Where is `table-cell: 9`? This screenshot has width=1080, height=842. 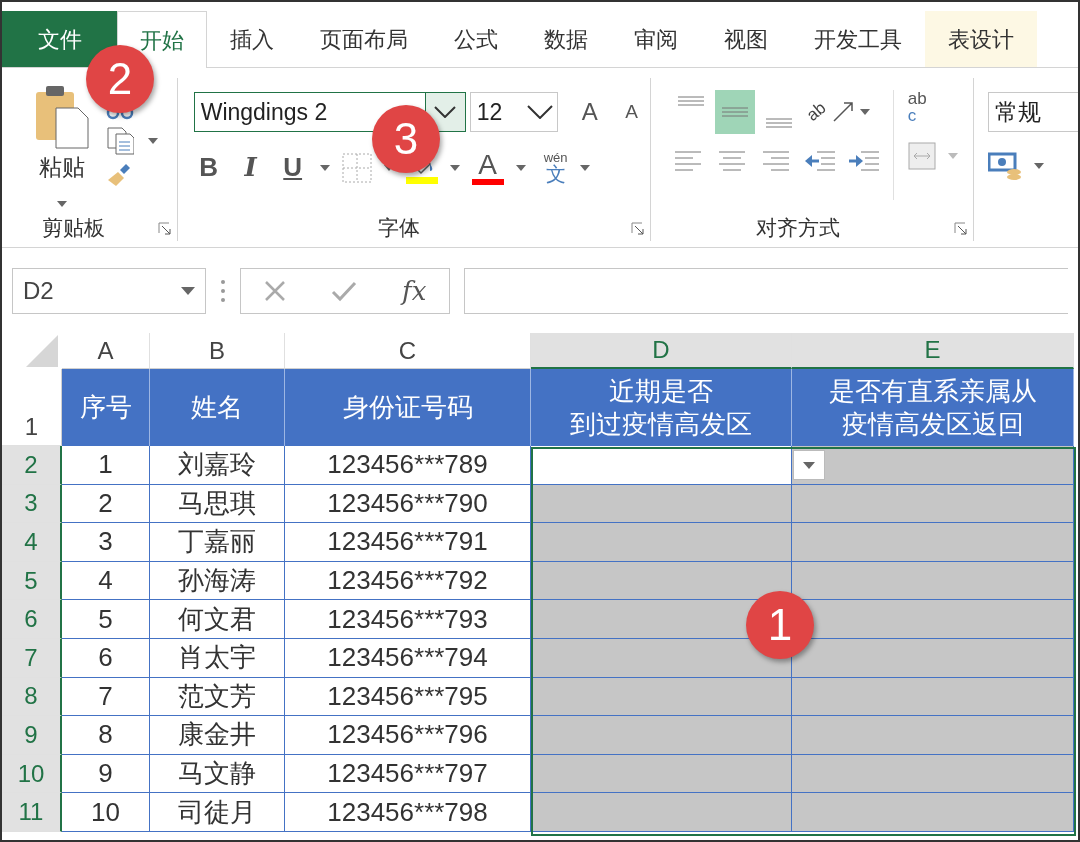 table-cell: 9 is located at coordinates (106, 774).